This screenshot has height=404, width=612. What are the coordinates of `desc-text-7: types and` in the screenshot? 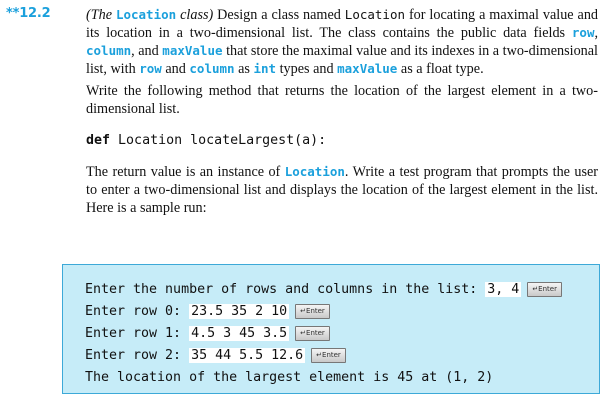 It's located at (306, 69).